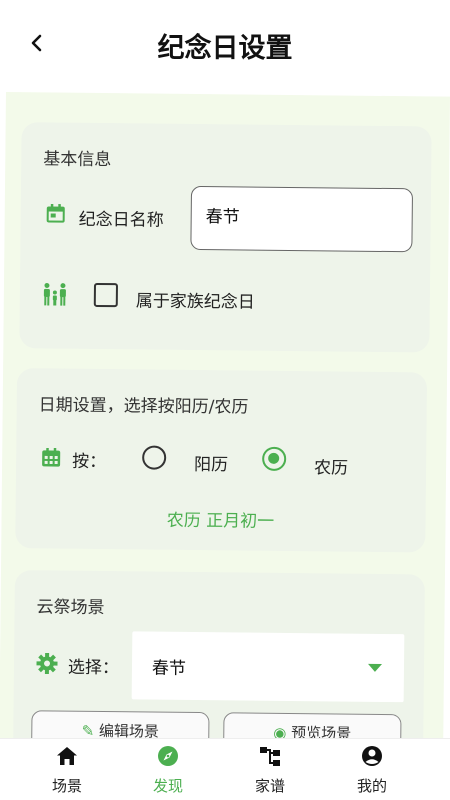 Image resolution: width=450 pixels, height=800 pixels. What do you see at coordinates (167, 786) in the screenshot?
I see `nav-label-discover: 发现` at bounding box center [167, 786].